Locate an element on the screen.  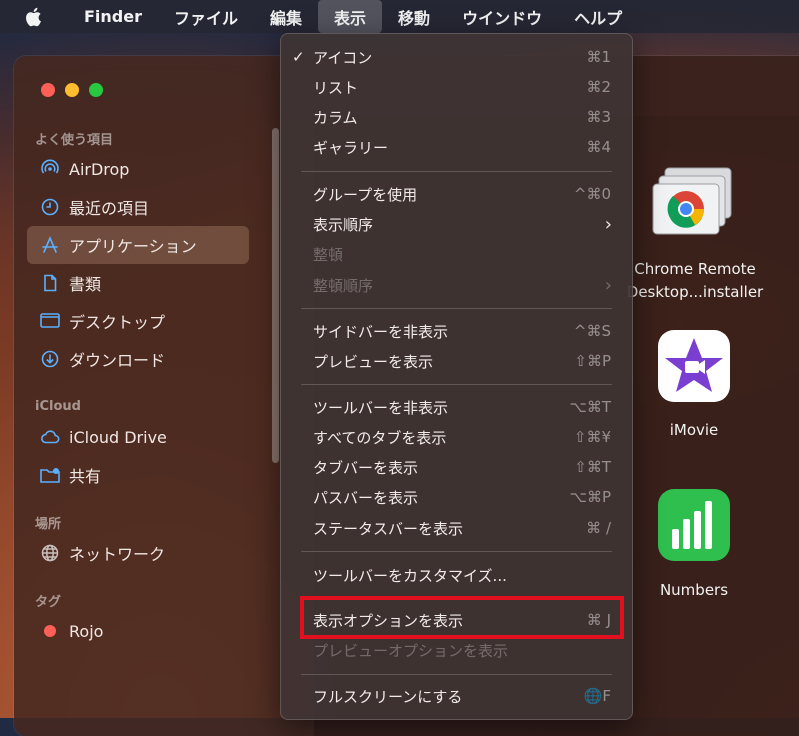
zoom-button is located at coordinates (96, 90).